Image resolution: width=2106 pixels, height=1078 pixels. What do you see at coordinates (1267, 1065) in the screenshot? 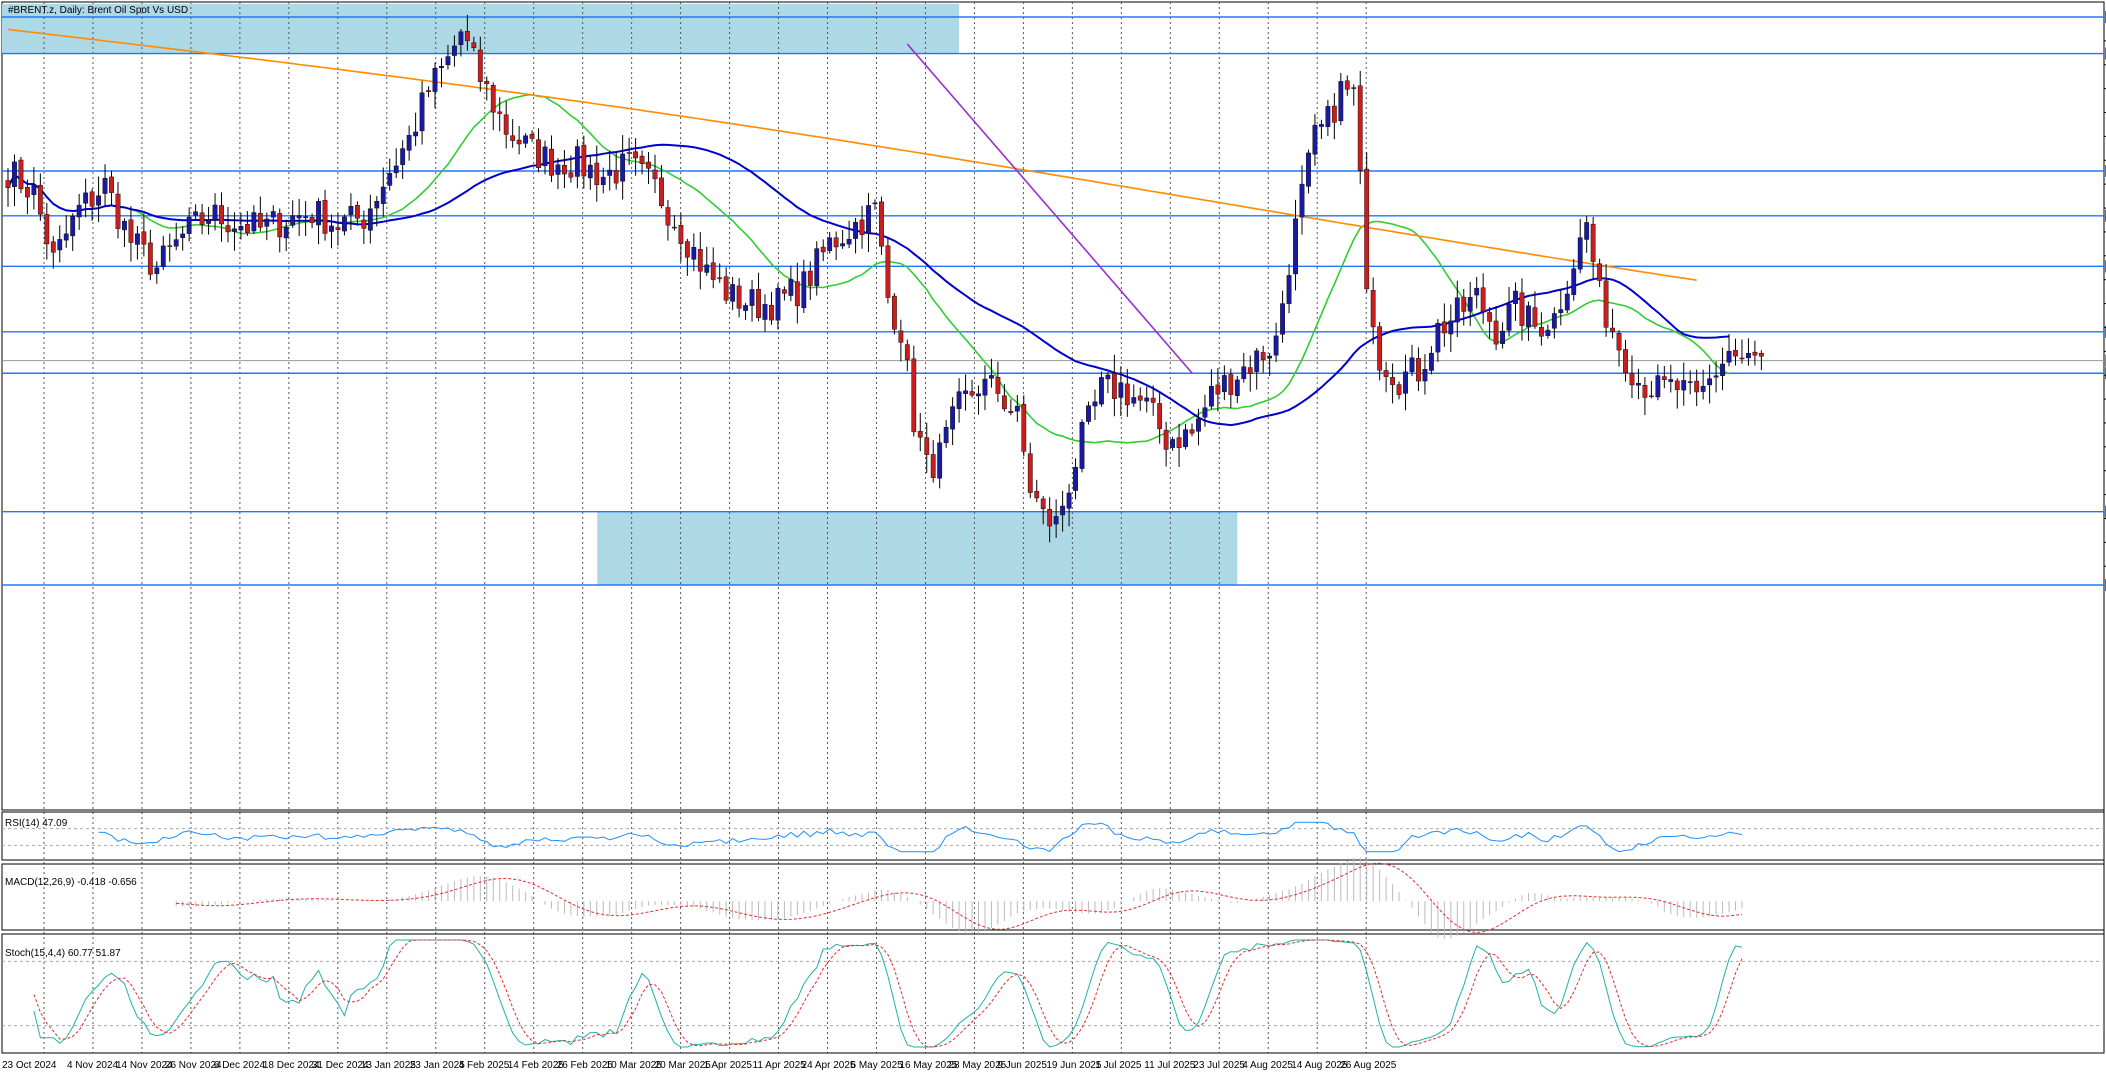
I see `x-tick-label: 4 Aug 2025` at bounding box center [1267, 1065].